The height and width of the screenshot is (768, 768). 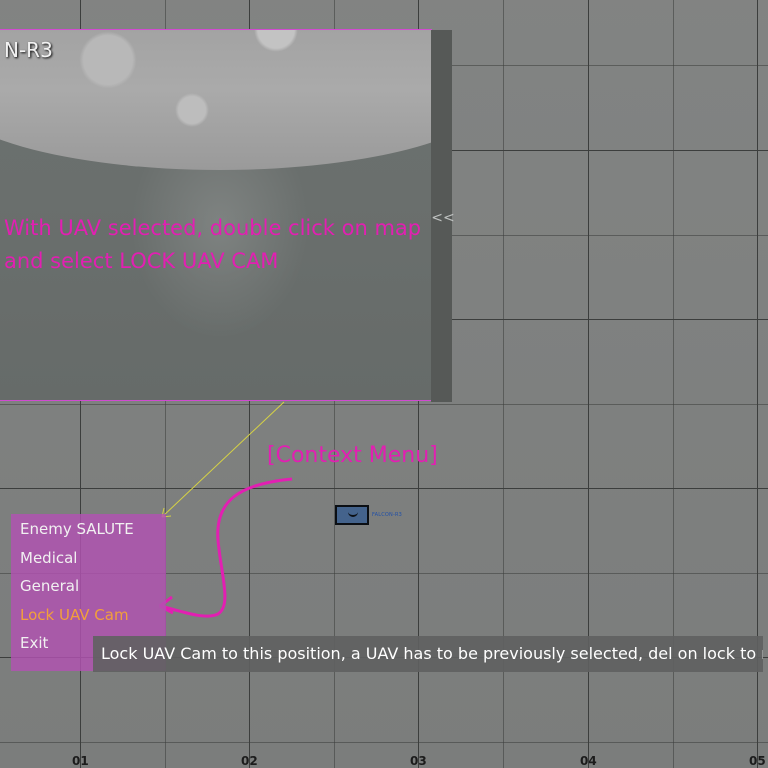 I want to click on grid-label: 05, so click(x=757, y=761).